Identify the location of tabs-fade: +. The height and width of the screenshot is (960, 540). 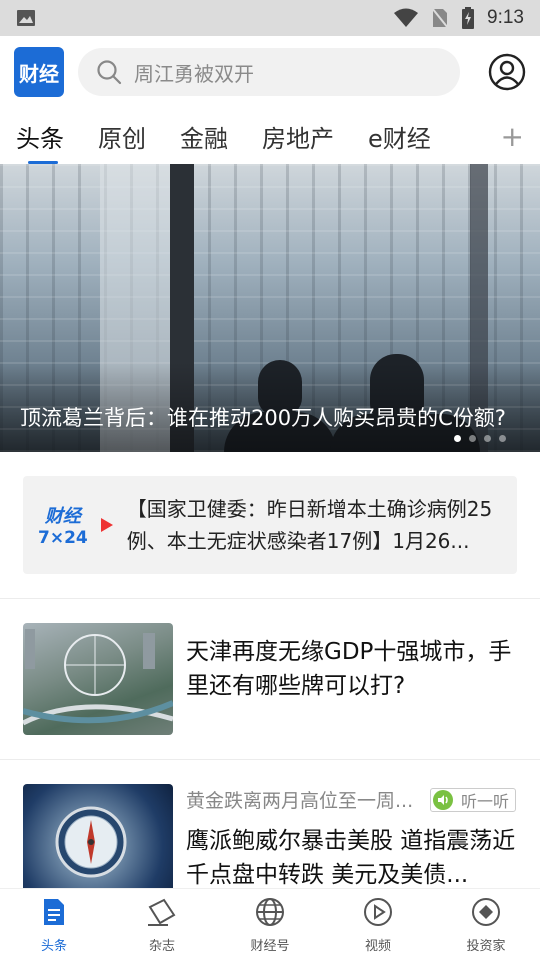
(505, 136).